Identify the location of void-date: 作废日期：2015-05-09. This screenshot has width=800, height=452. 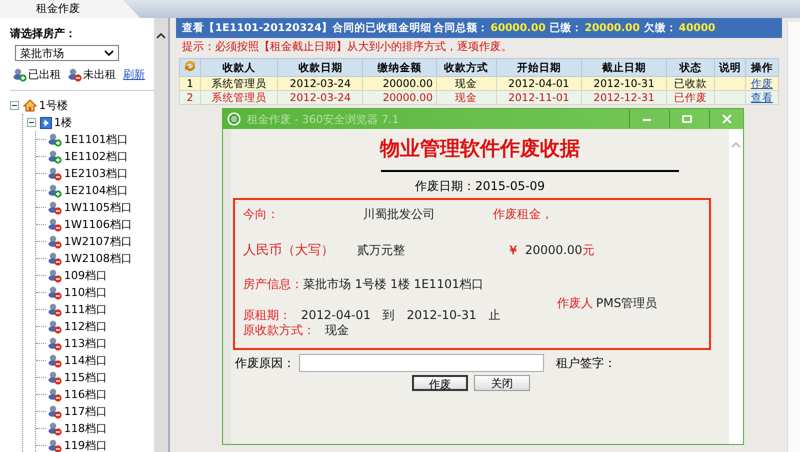
(480, 186).